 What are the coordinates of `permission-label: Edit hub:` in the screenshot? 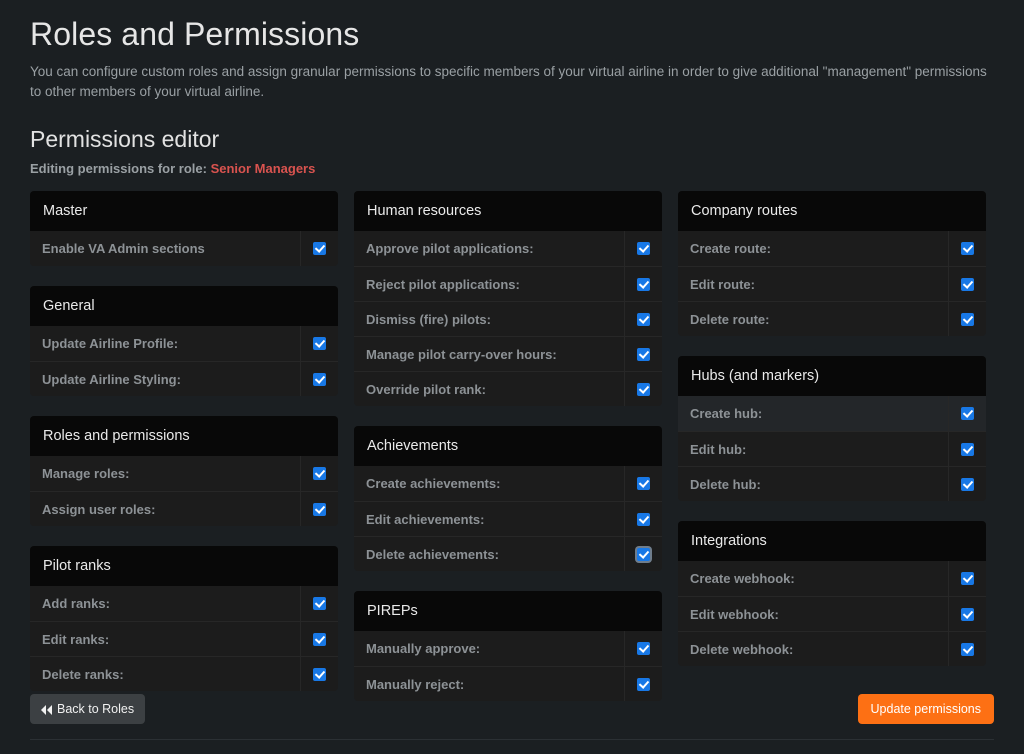 It's located at (718, 449).